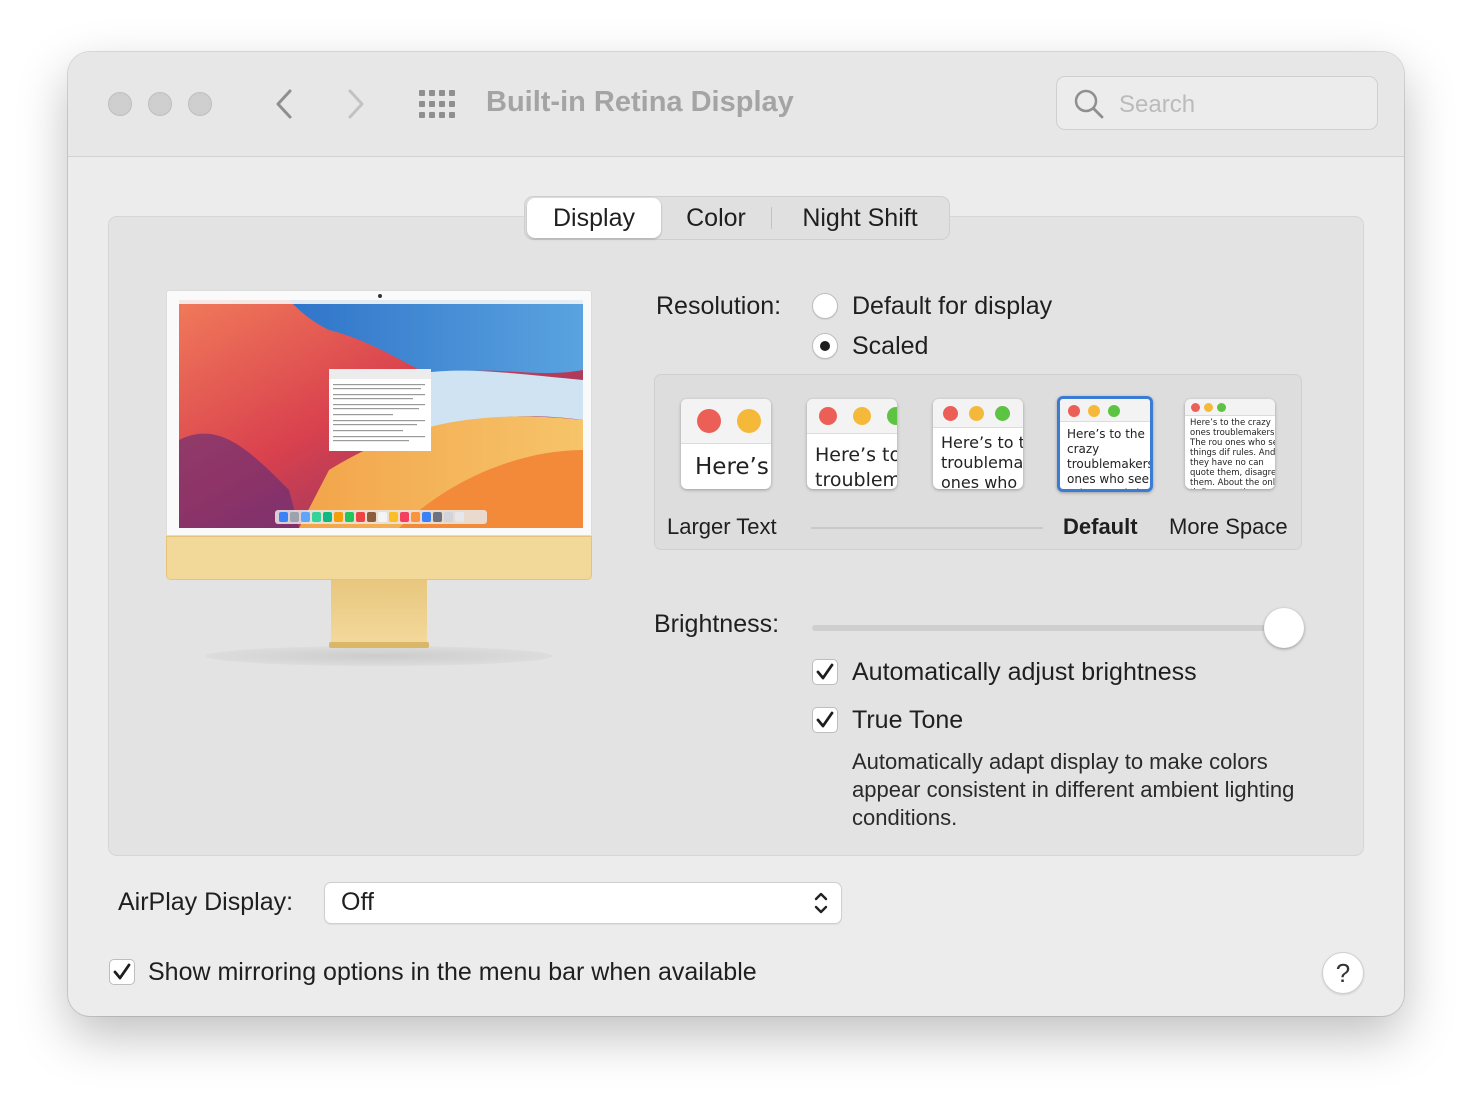 This screenshot has height=1100, width=1472. I want to click on radio-default-for-display, so click(825, 306).